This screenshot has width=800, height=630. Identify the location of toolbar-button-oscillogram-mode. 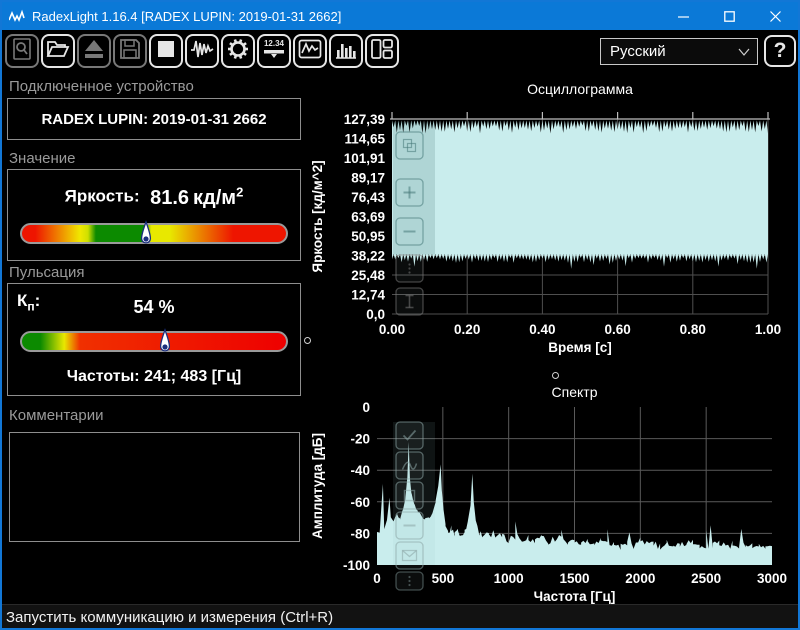
(202, 51).